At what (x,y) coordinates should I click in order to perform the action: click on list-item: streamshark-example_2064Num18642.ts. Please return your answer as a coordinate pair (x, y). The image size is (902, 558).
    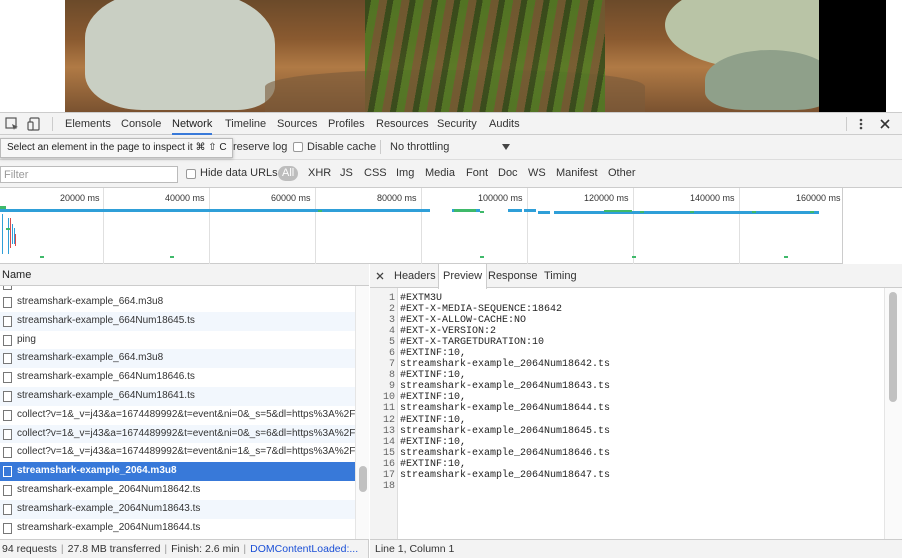
    Looking at the image, I should click on (177, 490).